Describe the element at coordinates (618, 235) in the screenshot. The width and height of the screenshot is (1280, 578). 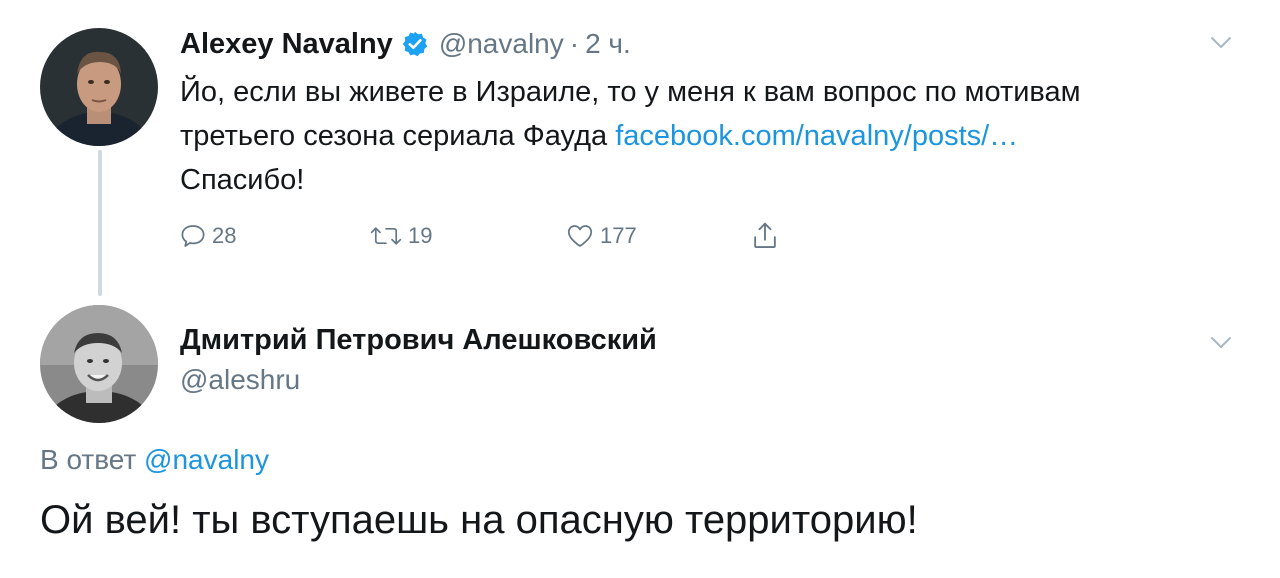
I see `like-count: 177` at that location.